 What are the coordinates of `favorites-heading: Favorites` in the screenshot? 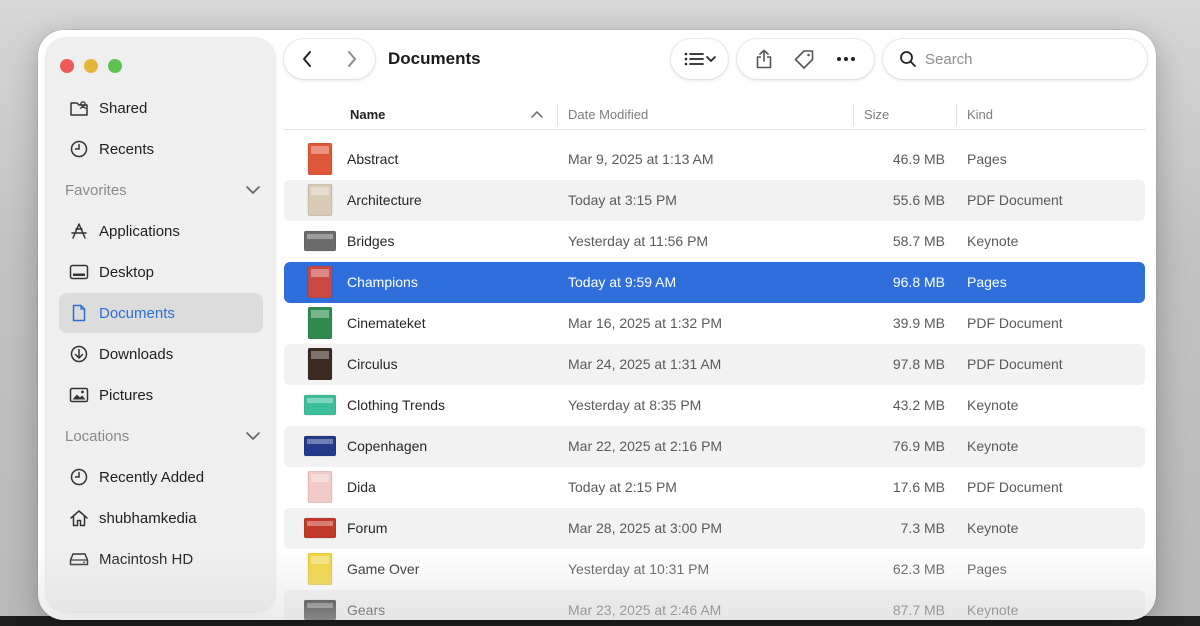 It's located at (96, 190).